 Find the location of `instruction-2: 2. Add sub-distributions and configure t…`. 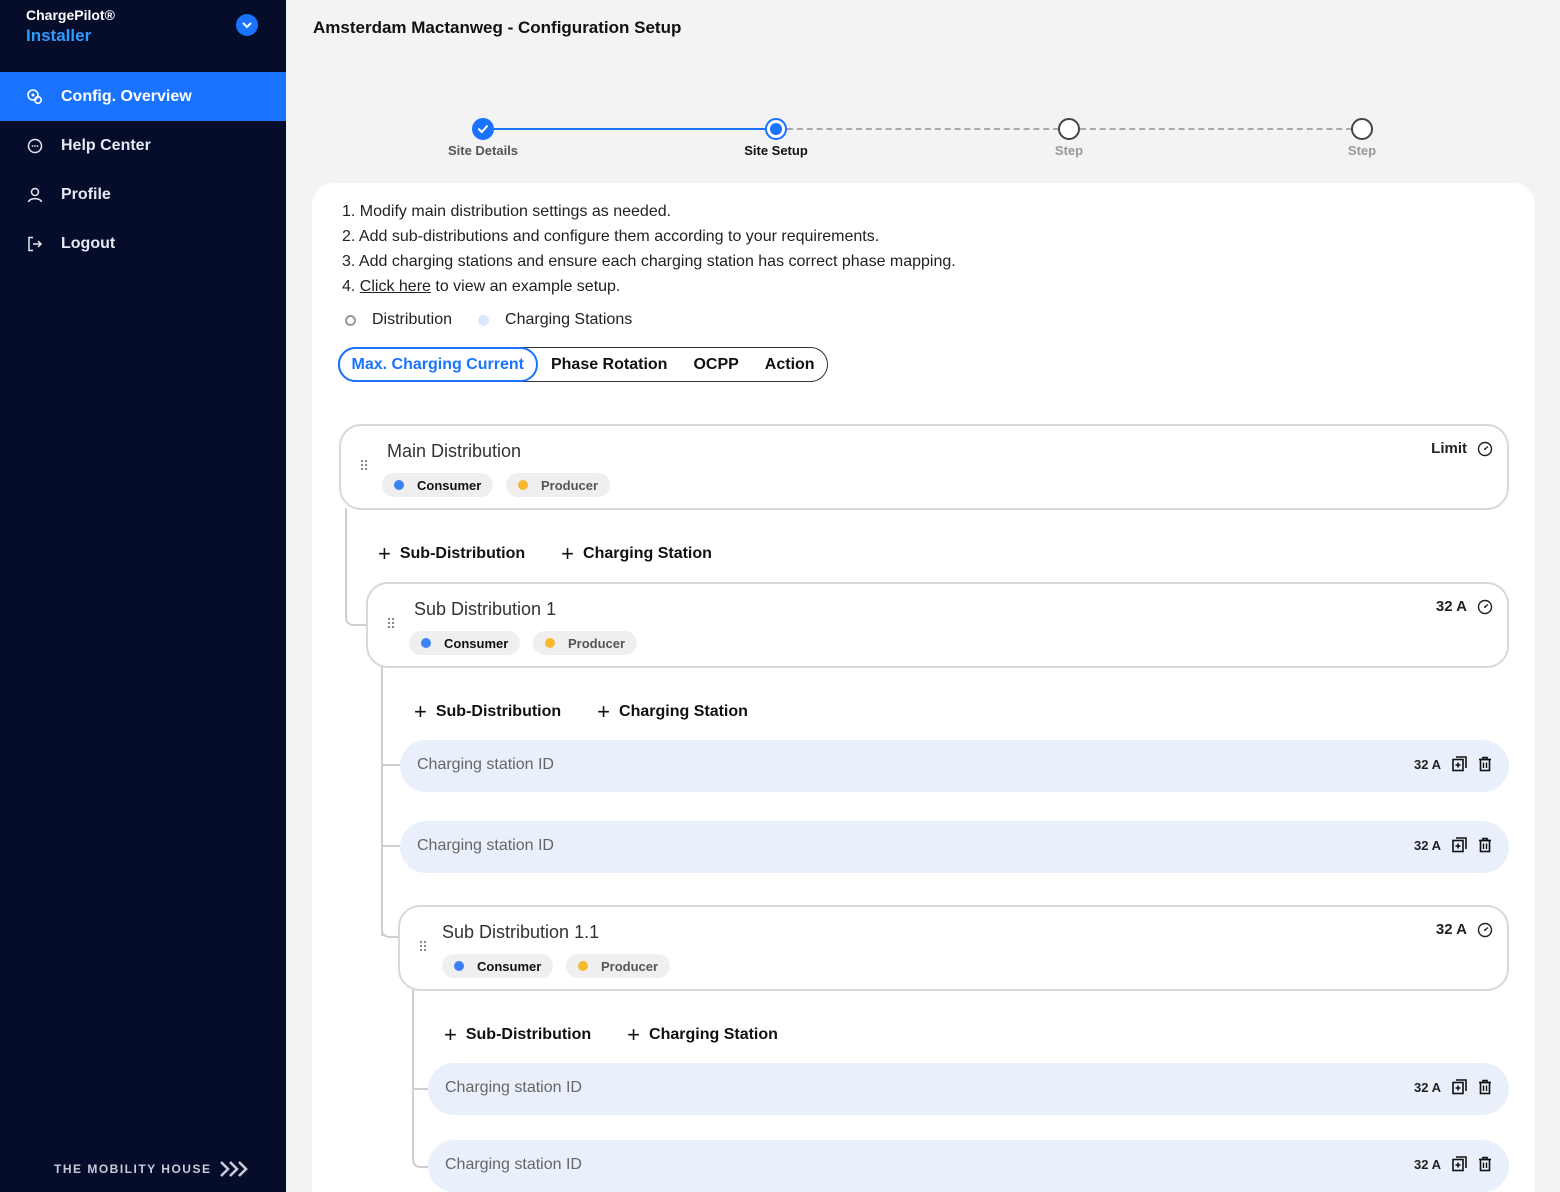

instruction-2: 2. Add sub-distributions and configure t… is located at coordinates (611, 236).